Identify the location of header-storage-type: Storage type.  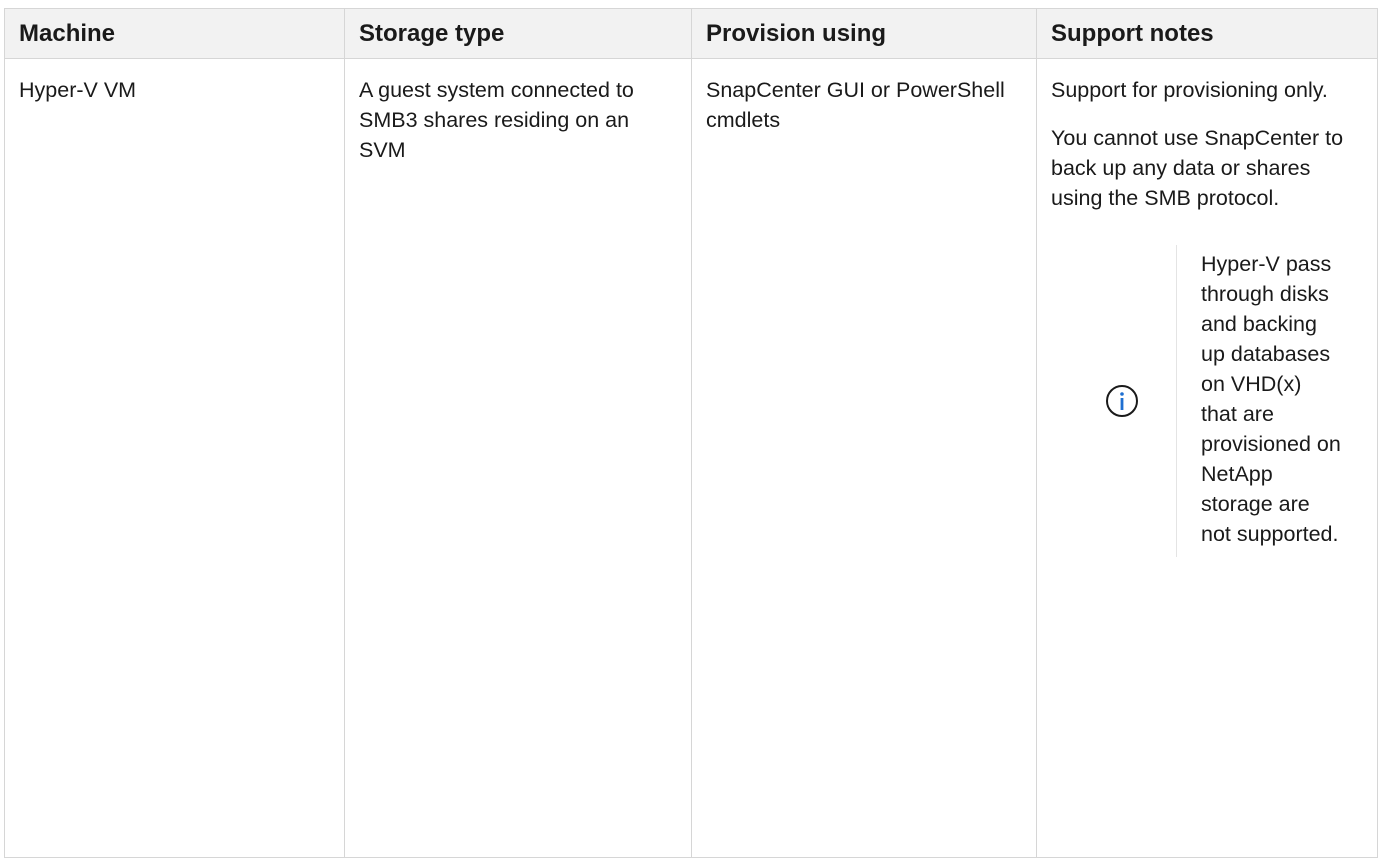
(518, 33).